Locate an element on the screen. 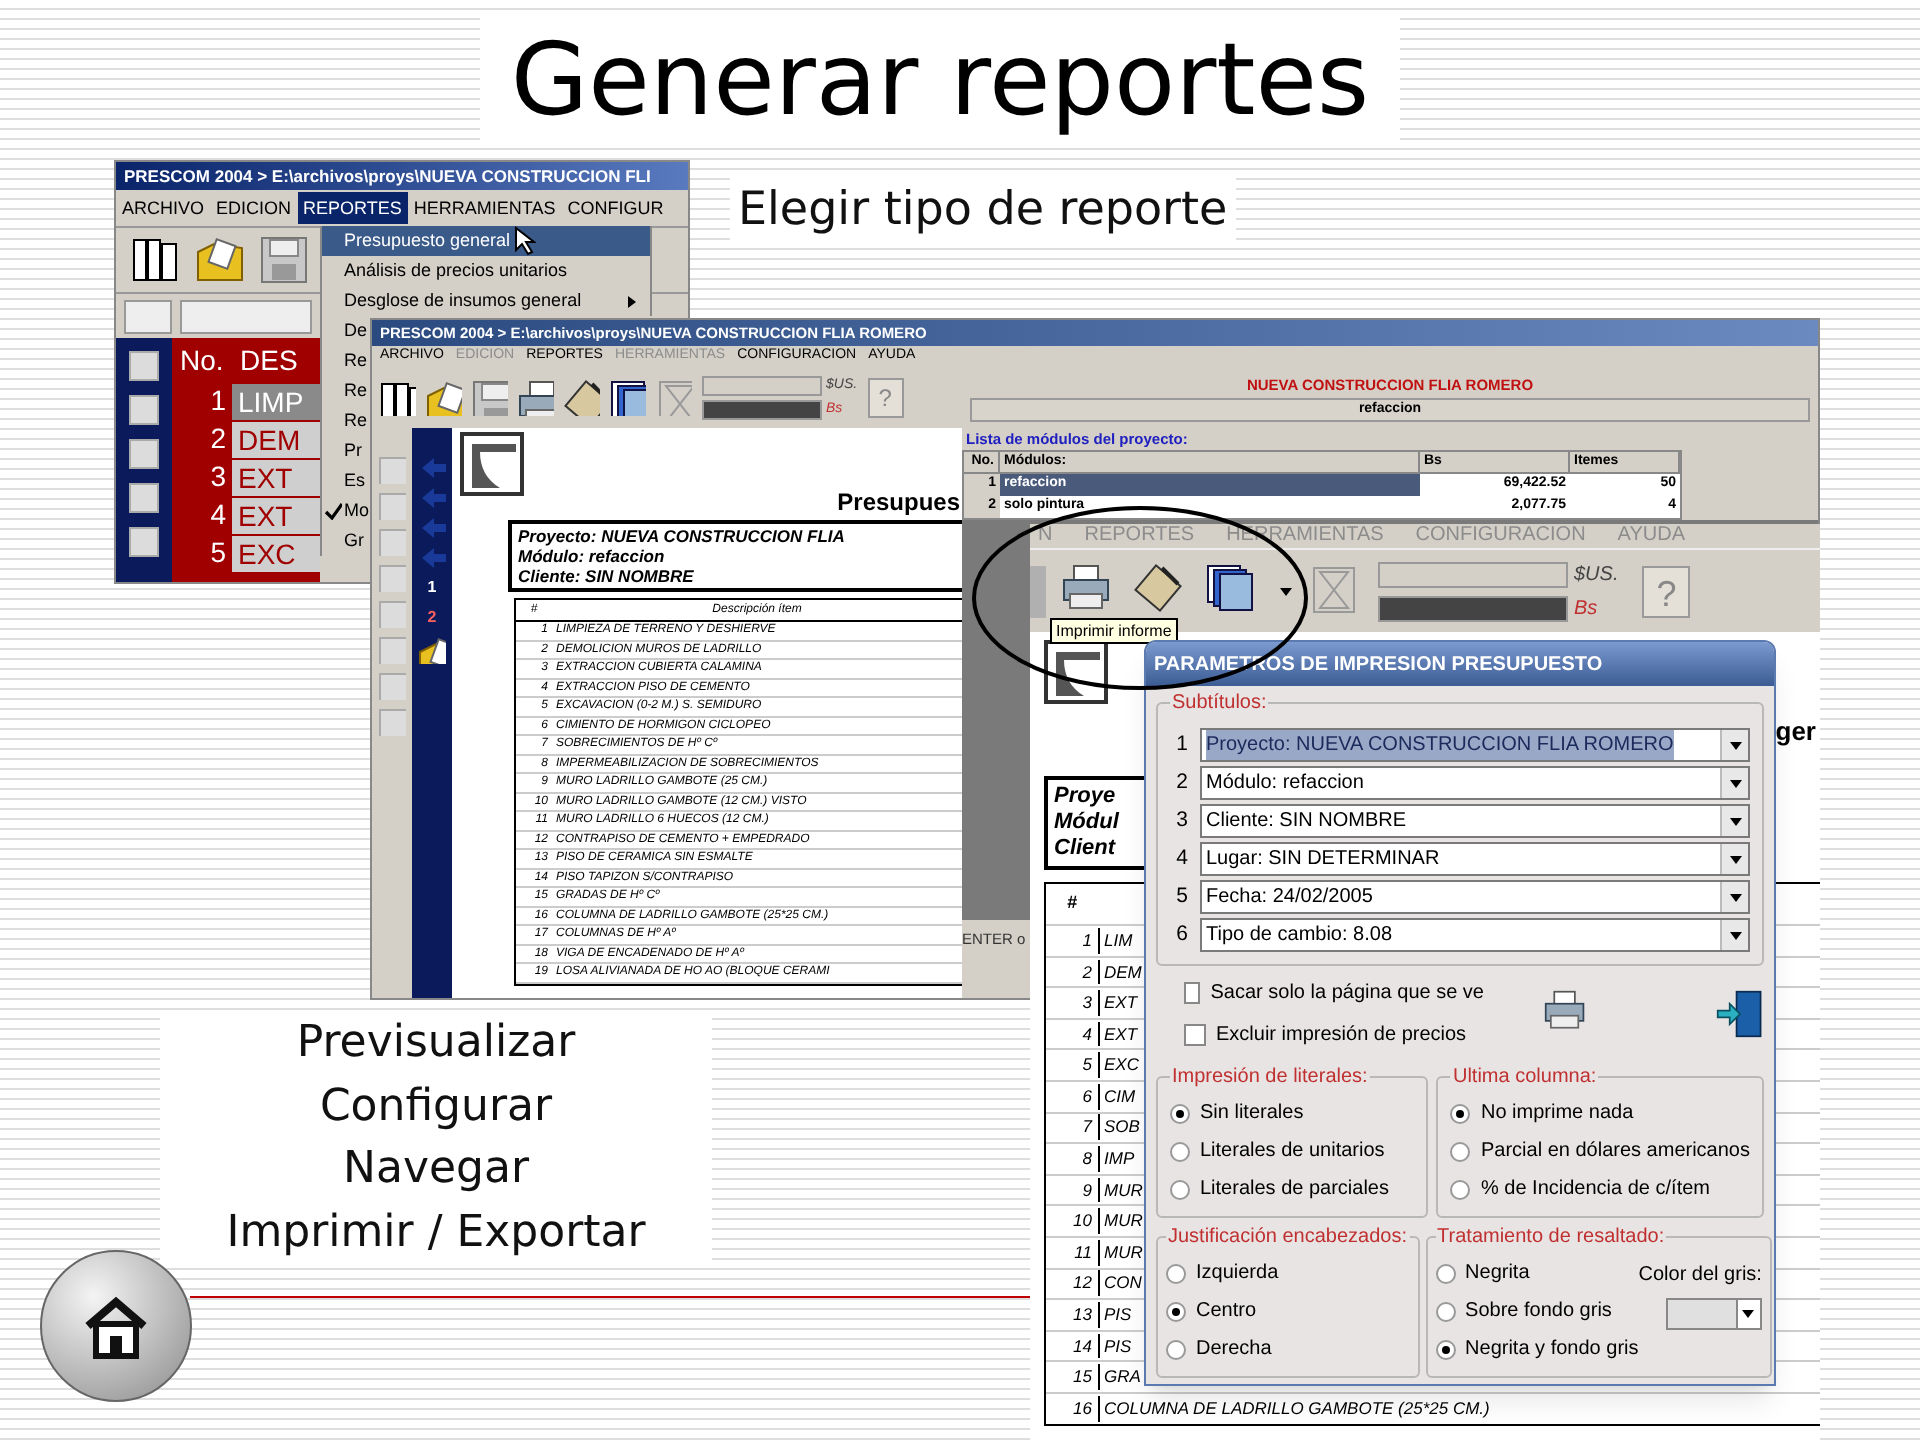 The image size is (1920, 1440). table-cell: LIM is located at coordinates (1115, 940).